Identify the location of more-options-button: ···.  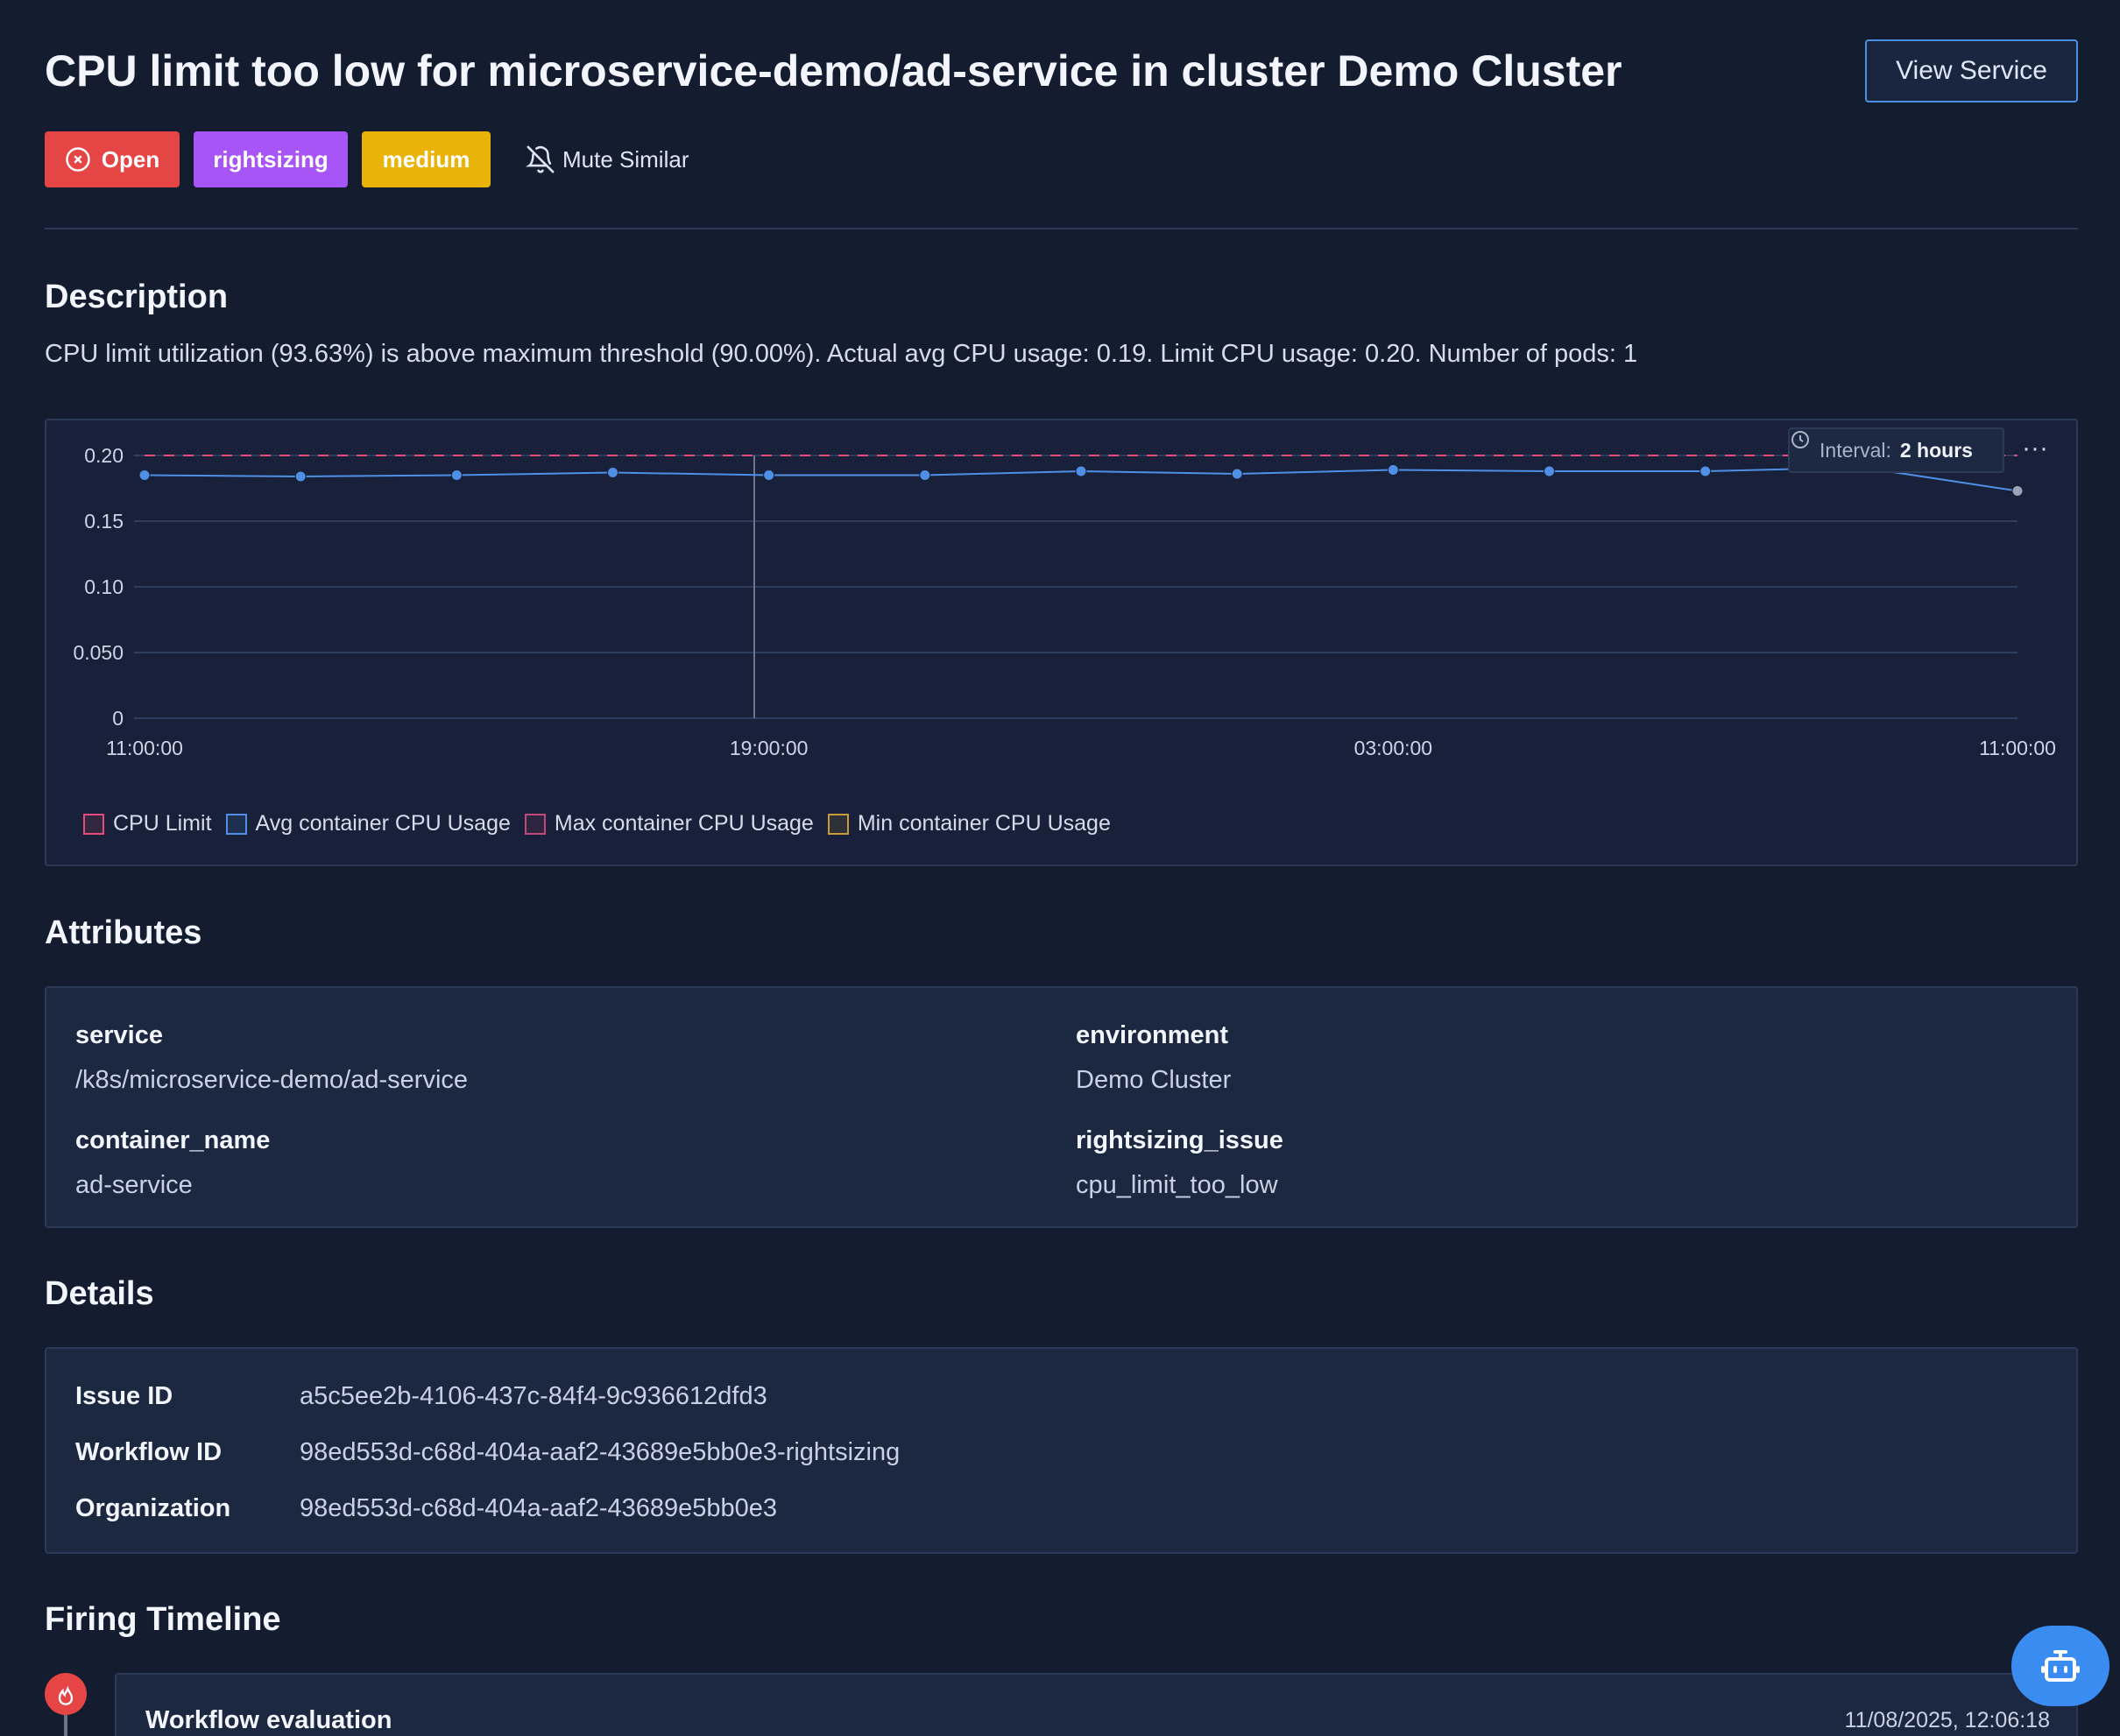
(2035, 448).